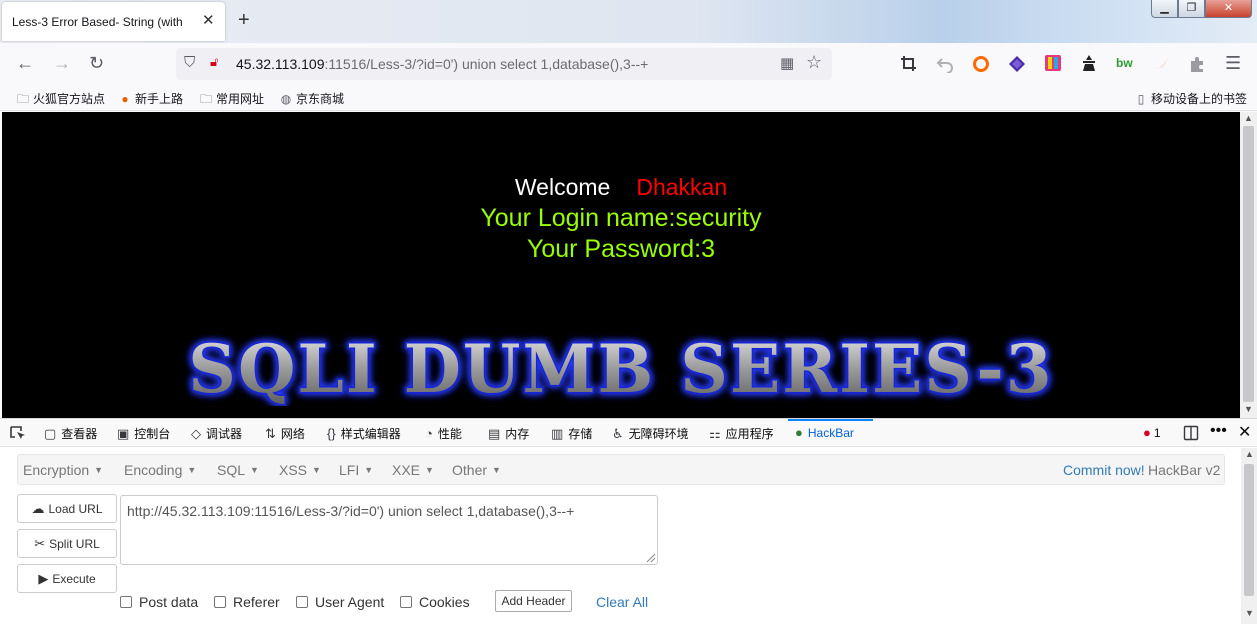  What do you see at coordinates (205, 99) in the screenshot?
I see `folder-icon: 🗀︎` at bounding box center [205, 99].